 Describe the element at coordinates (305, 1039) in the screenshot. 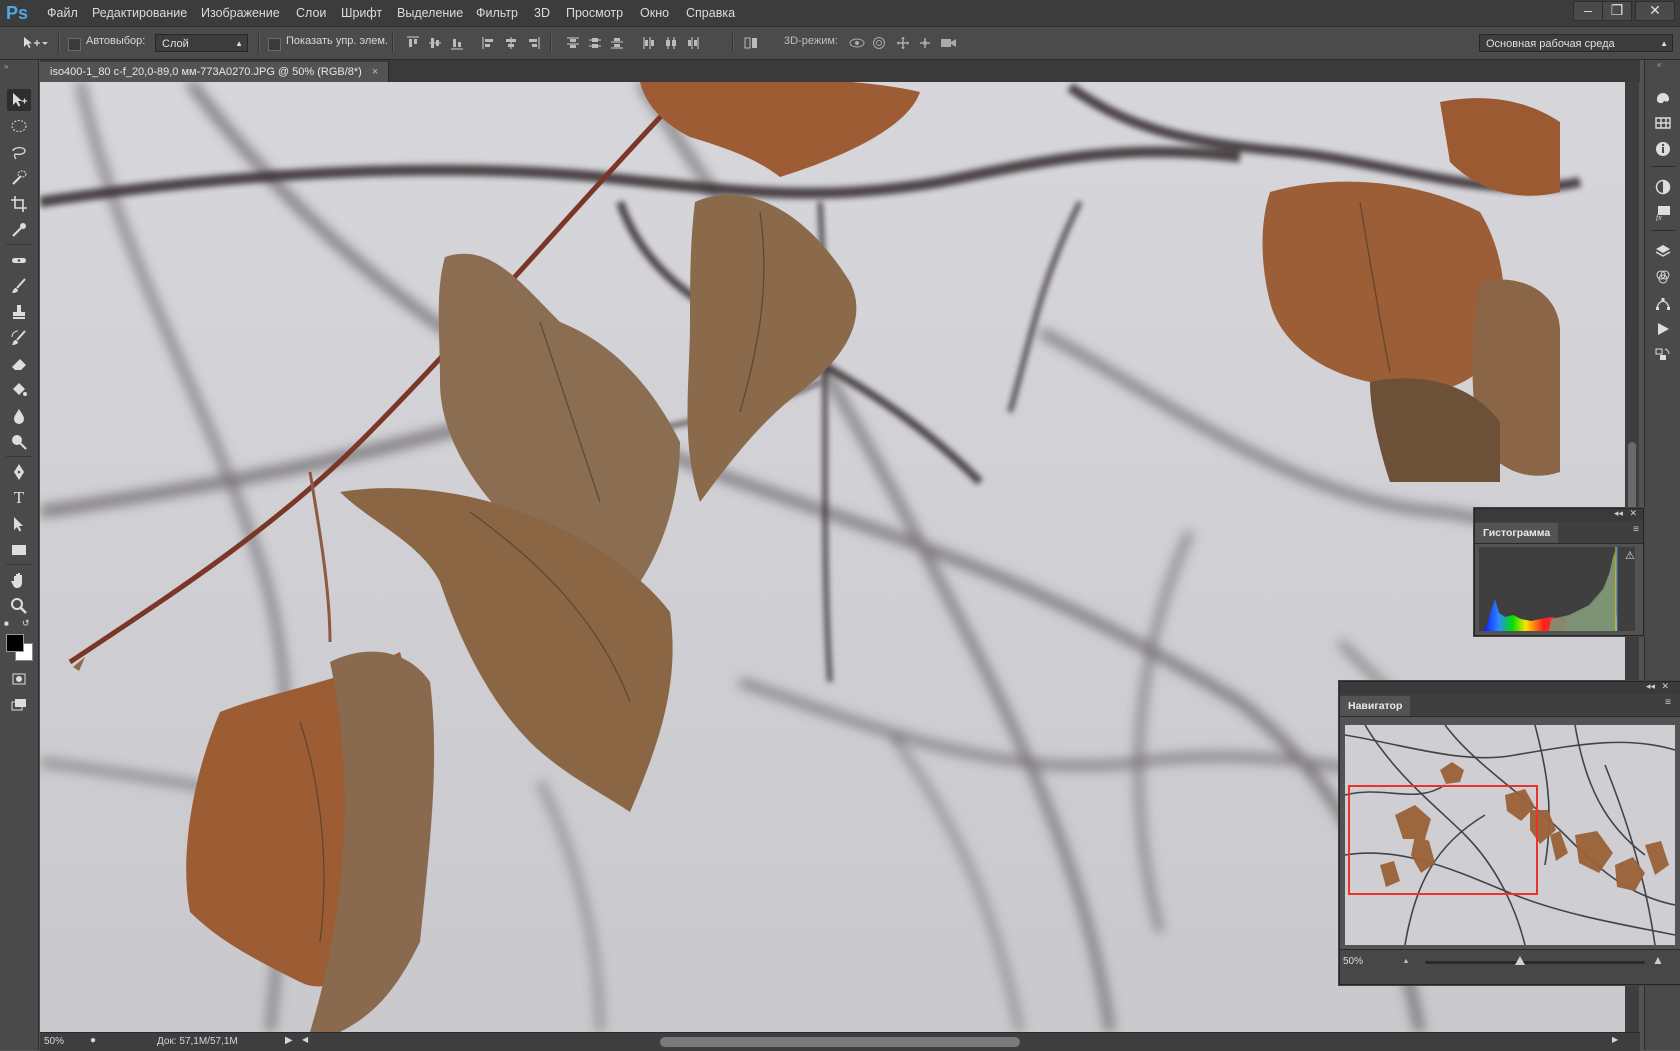

I see `scroll-left-icon: ◀` at that location.